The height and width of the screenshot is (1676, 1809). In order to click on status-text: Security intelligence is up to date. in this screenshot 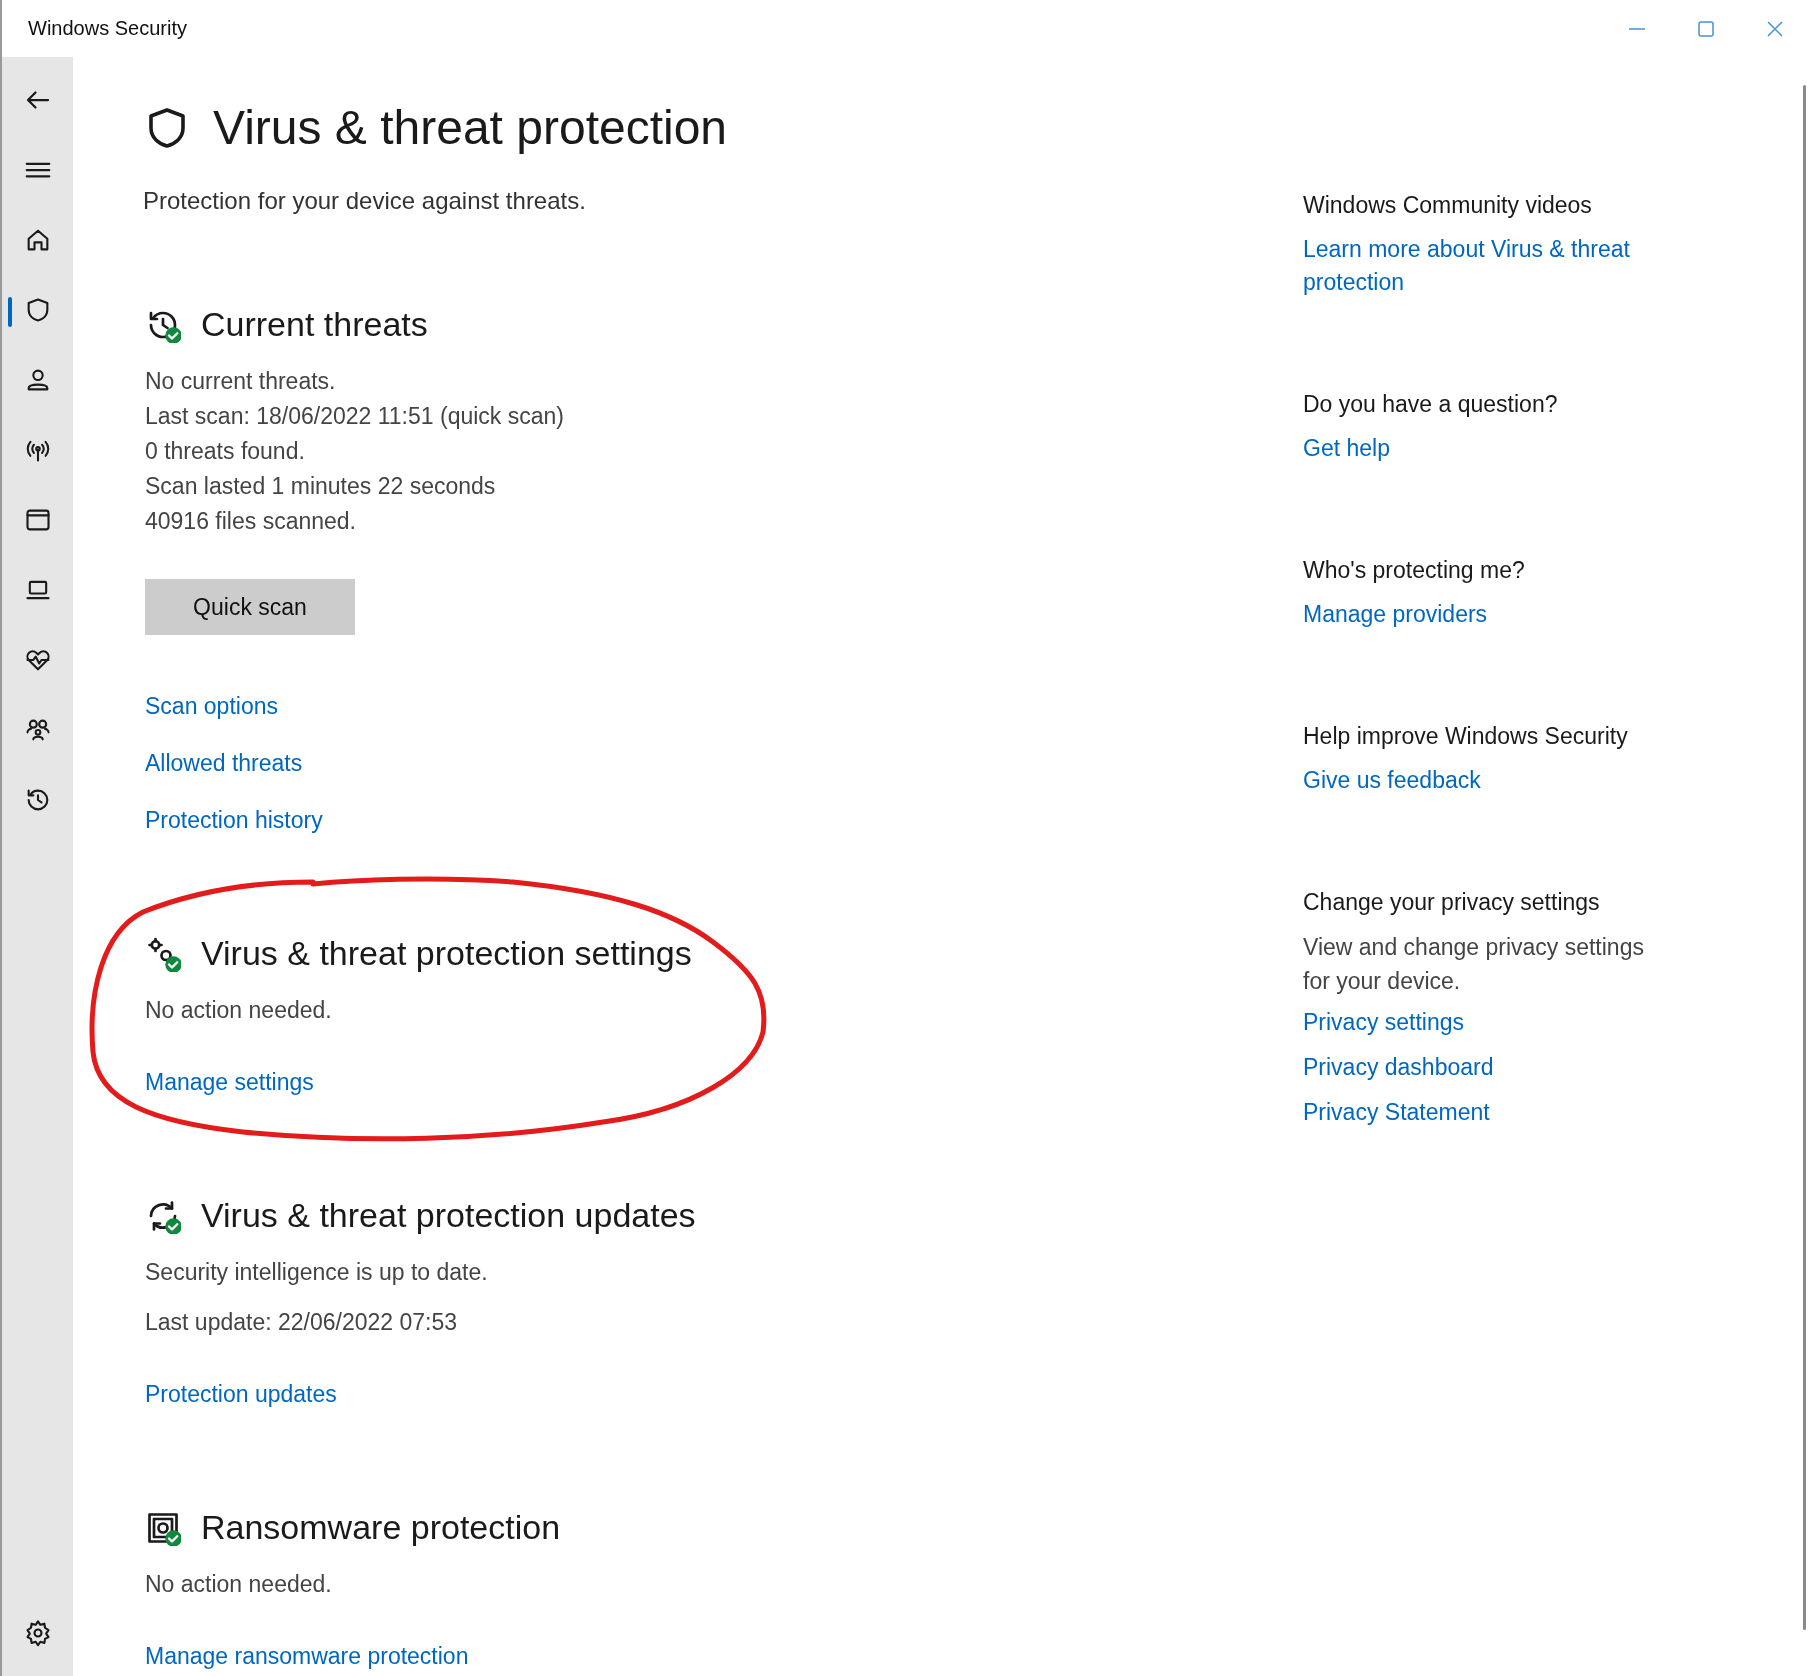, I will do `click(317, 1272)`.